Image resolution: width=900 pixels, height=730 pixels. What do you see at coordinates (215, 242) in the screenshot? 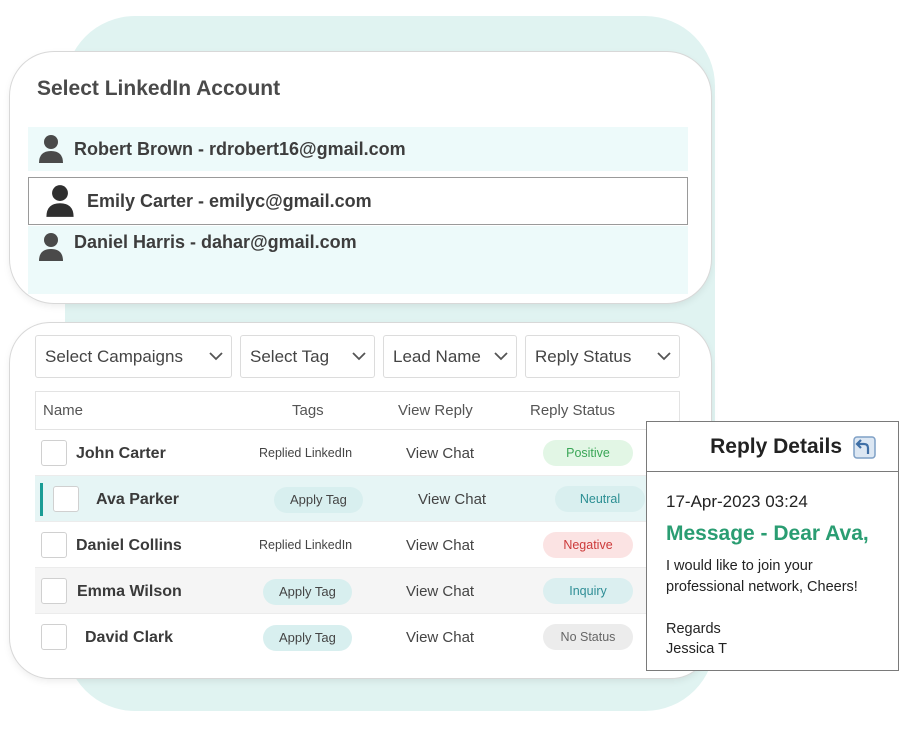
I see `account-option-label: Daniel Harris - dahar@gmail.com` at bounding box center [215, 242].